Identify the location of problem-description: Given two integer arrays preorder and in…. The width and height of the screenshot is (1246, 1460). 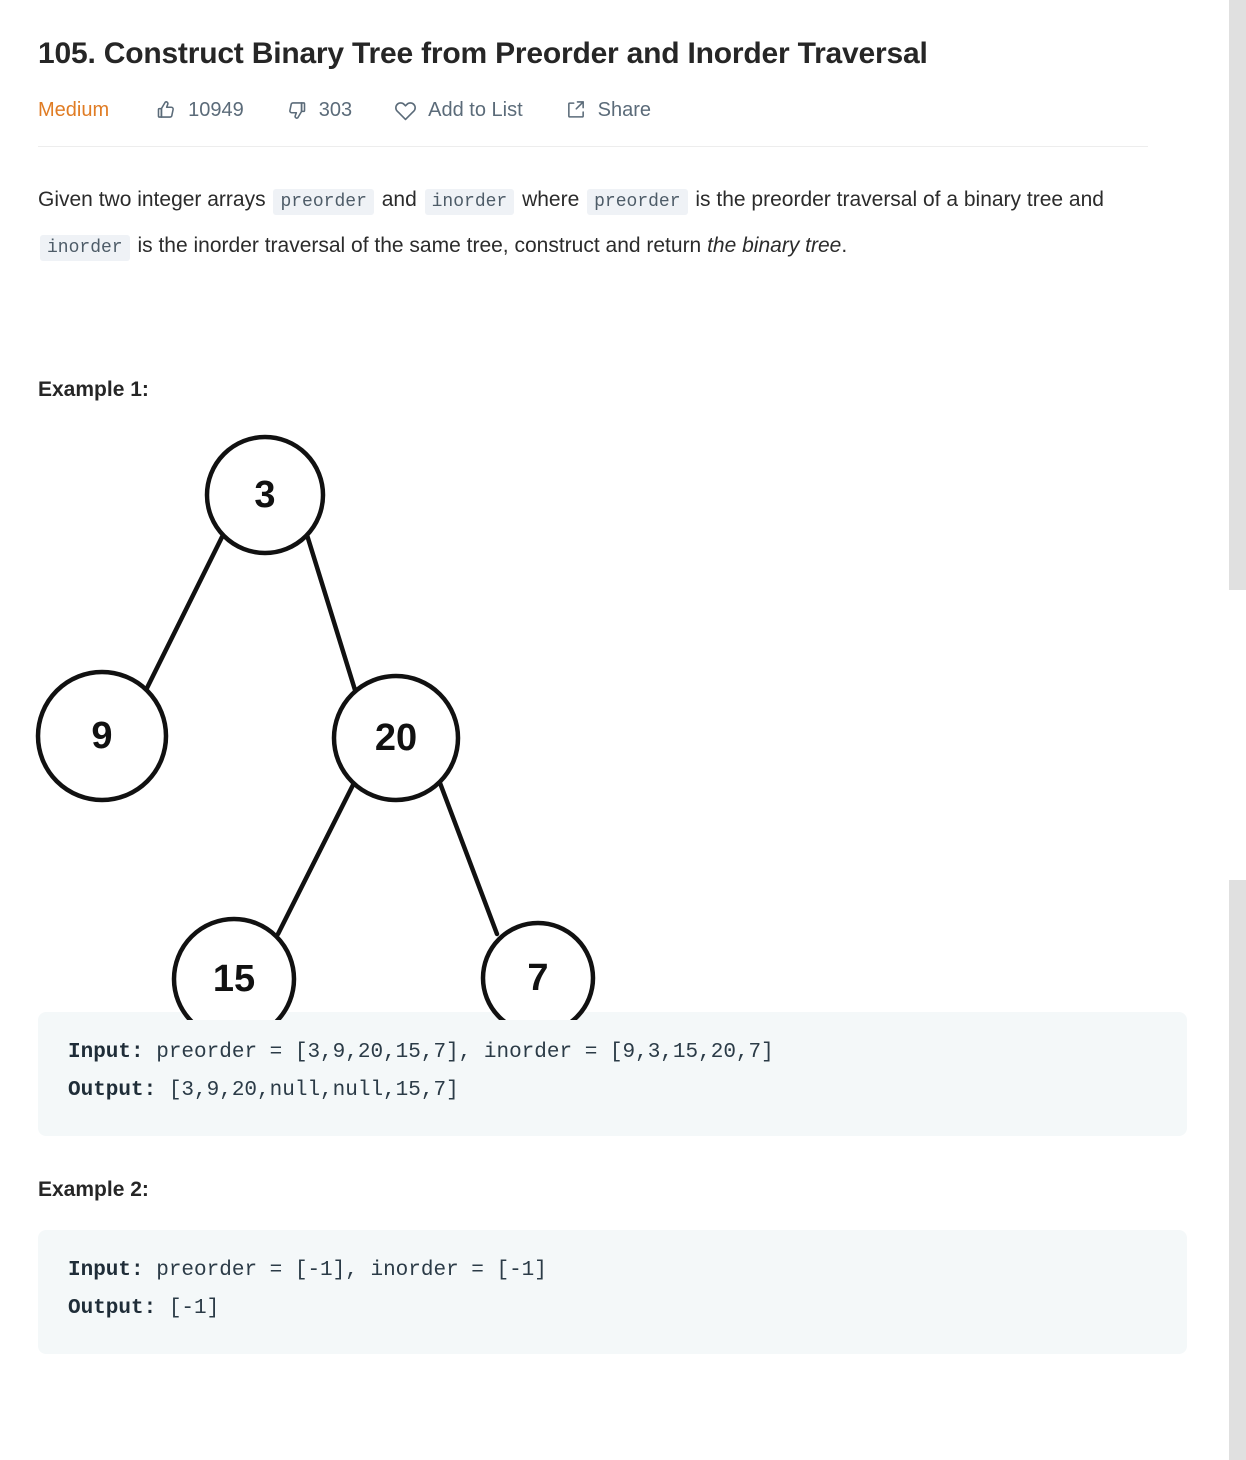
(593, 224).